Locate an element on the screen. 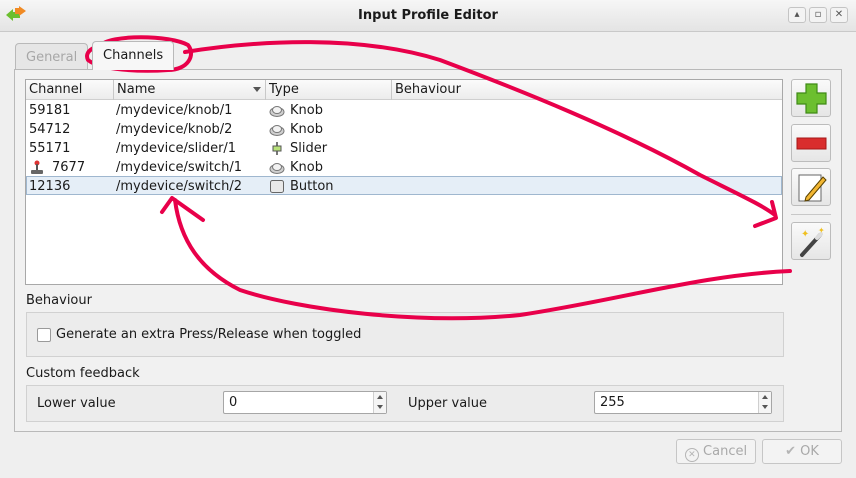 The width and height of the screenshot is (856, 478). channel-cell: 7677 is located at coordinates (69, 167).